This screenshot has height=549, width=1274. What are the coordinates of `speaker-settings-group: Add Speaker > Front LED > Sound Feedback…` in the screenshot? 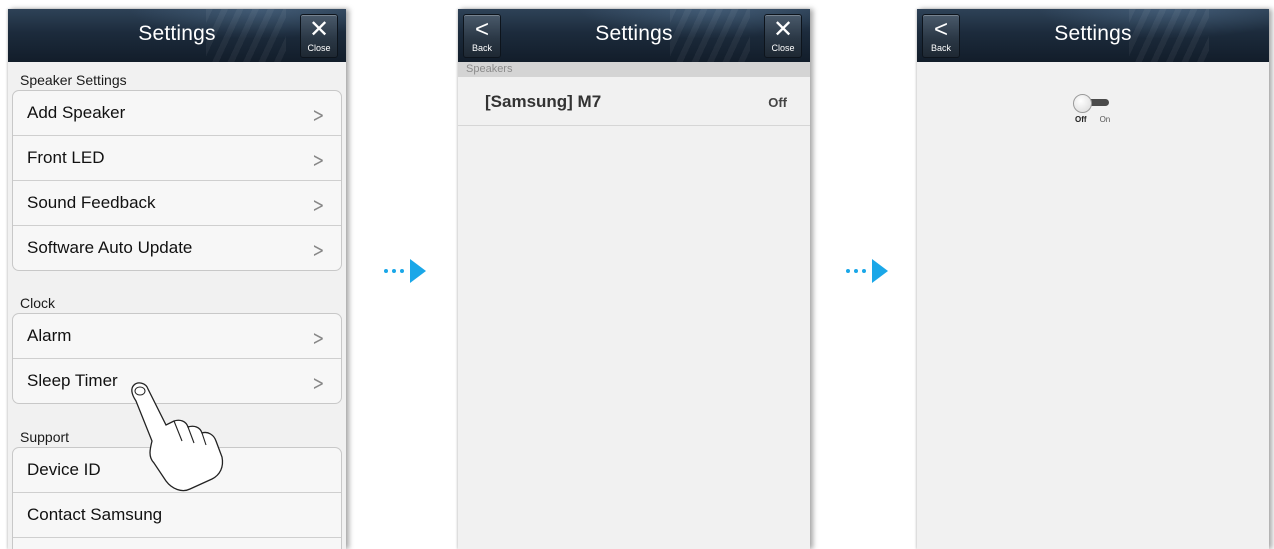 It's located at (177, 180).